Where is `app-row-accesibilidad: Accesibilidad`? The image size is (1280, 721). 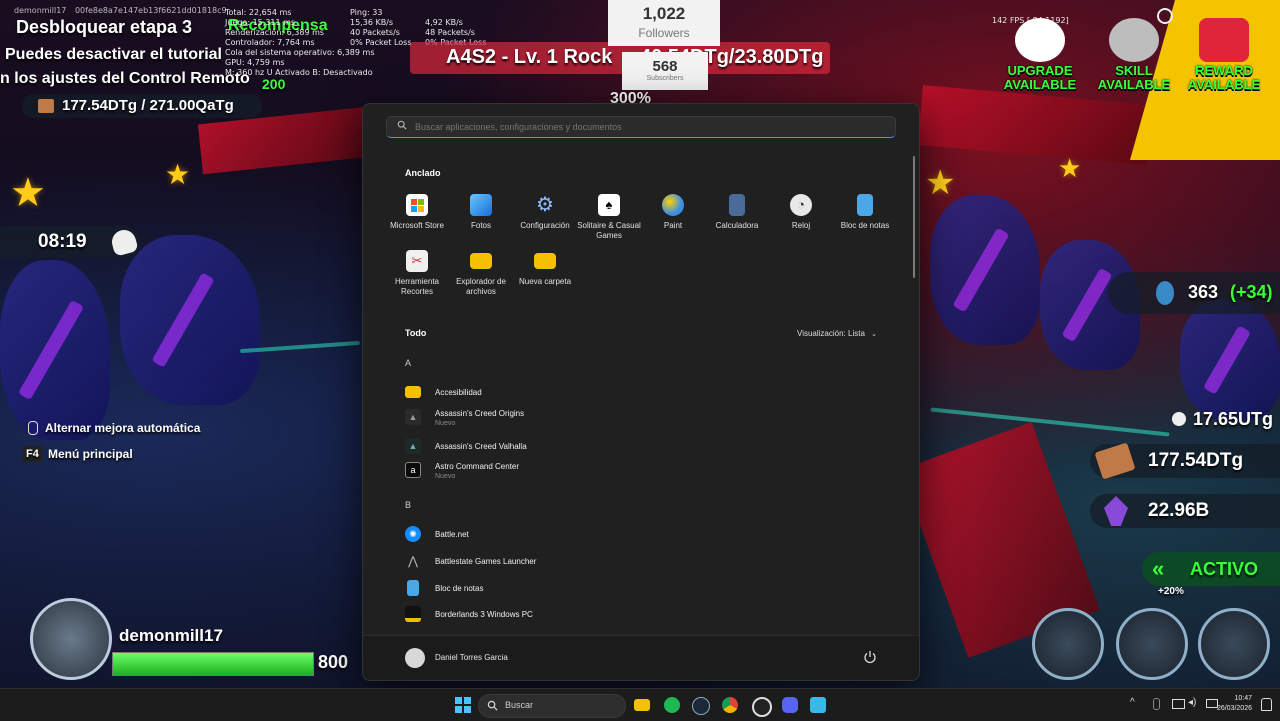 app-row-accesibilidad: Accesibilidad is located at coordinates (640, 392).